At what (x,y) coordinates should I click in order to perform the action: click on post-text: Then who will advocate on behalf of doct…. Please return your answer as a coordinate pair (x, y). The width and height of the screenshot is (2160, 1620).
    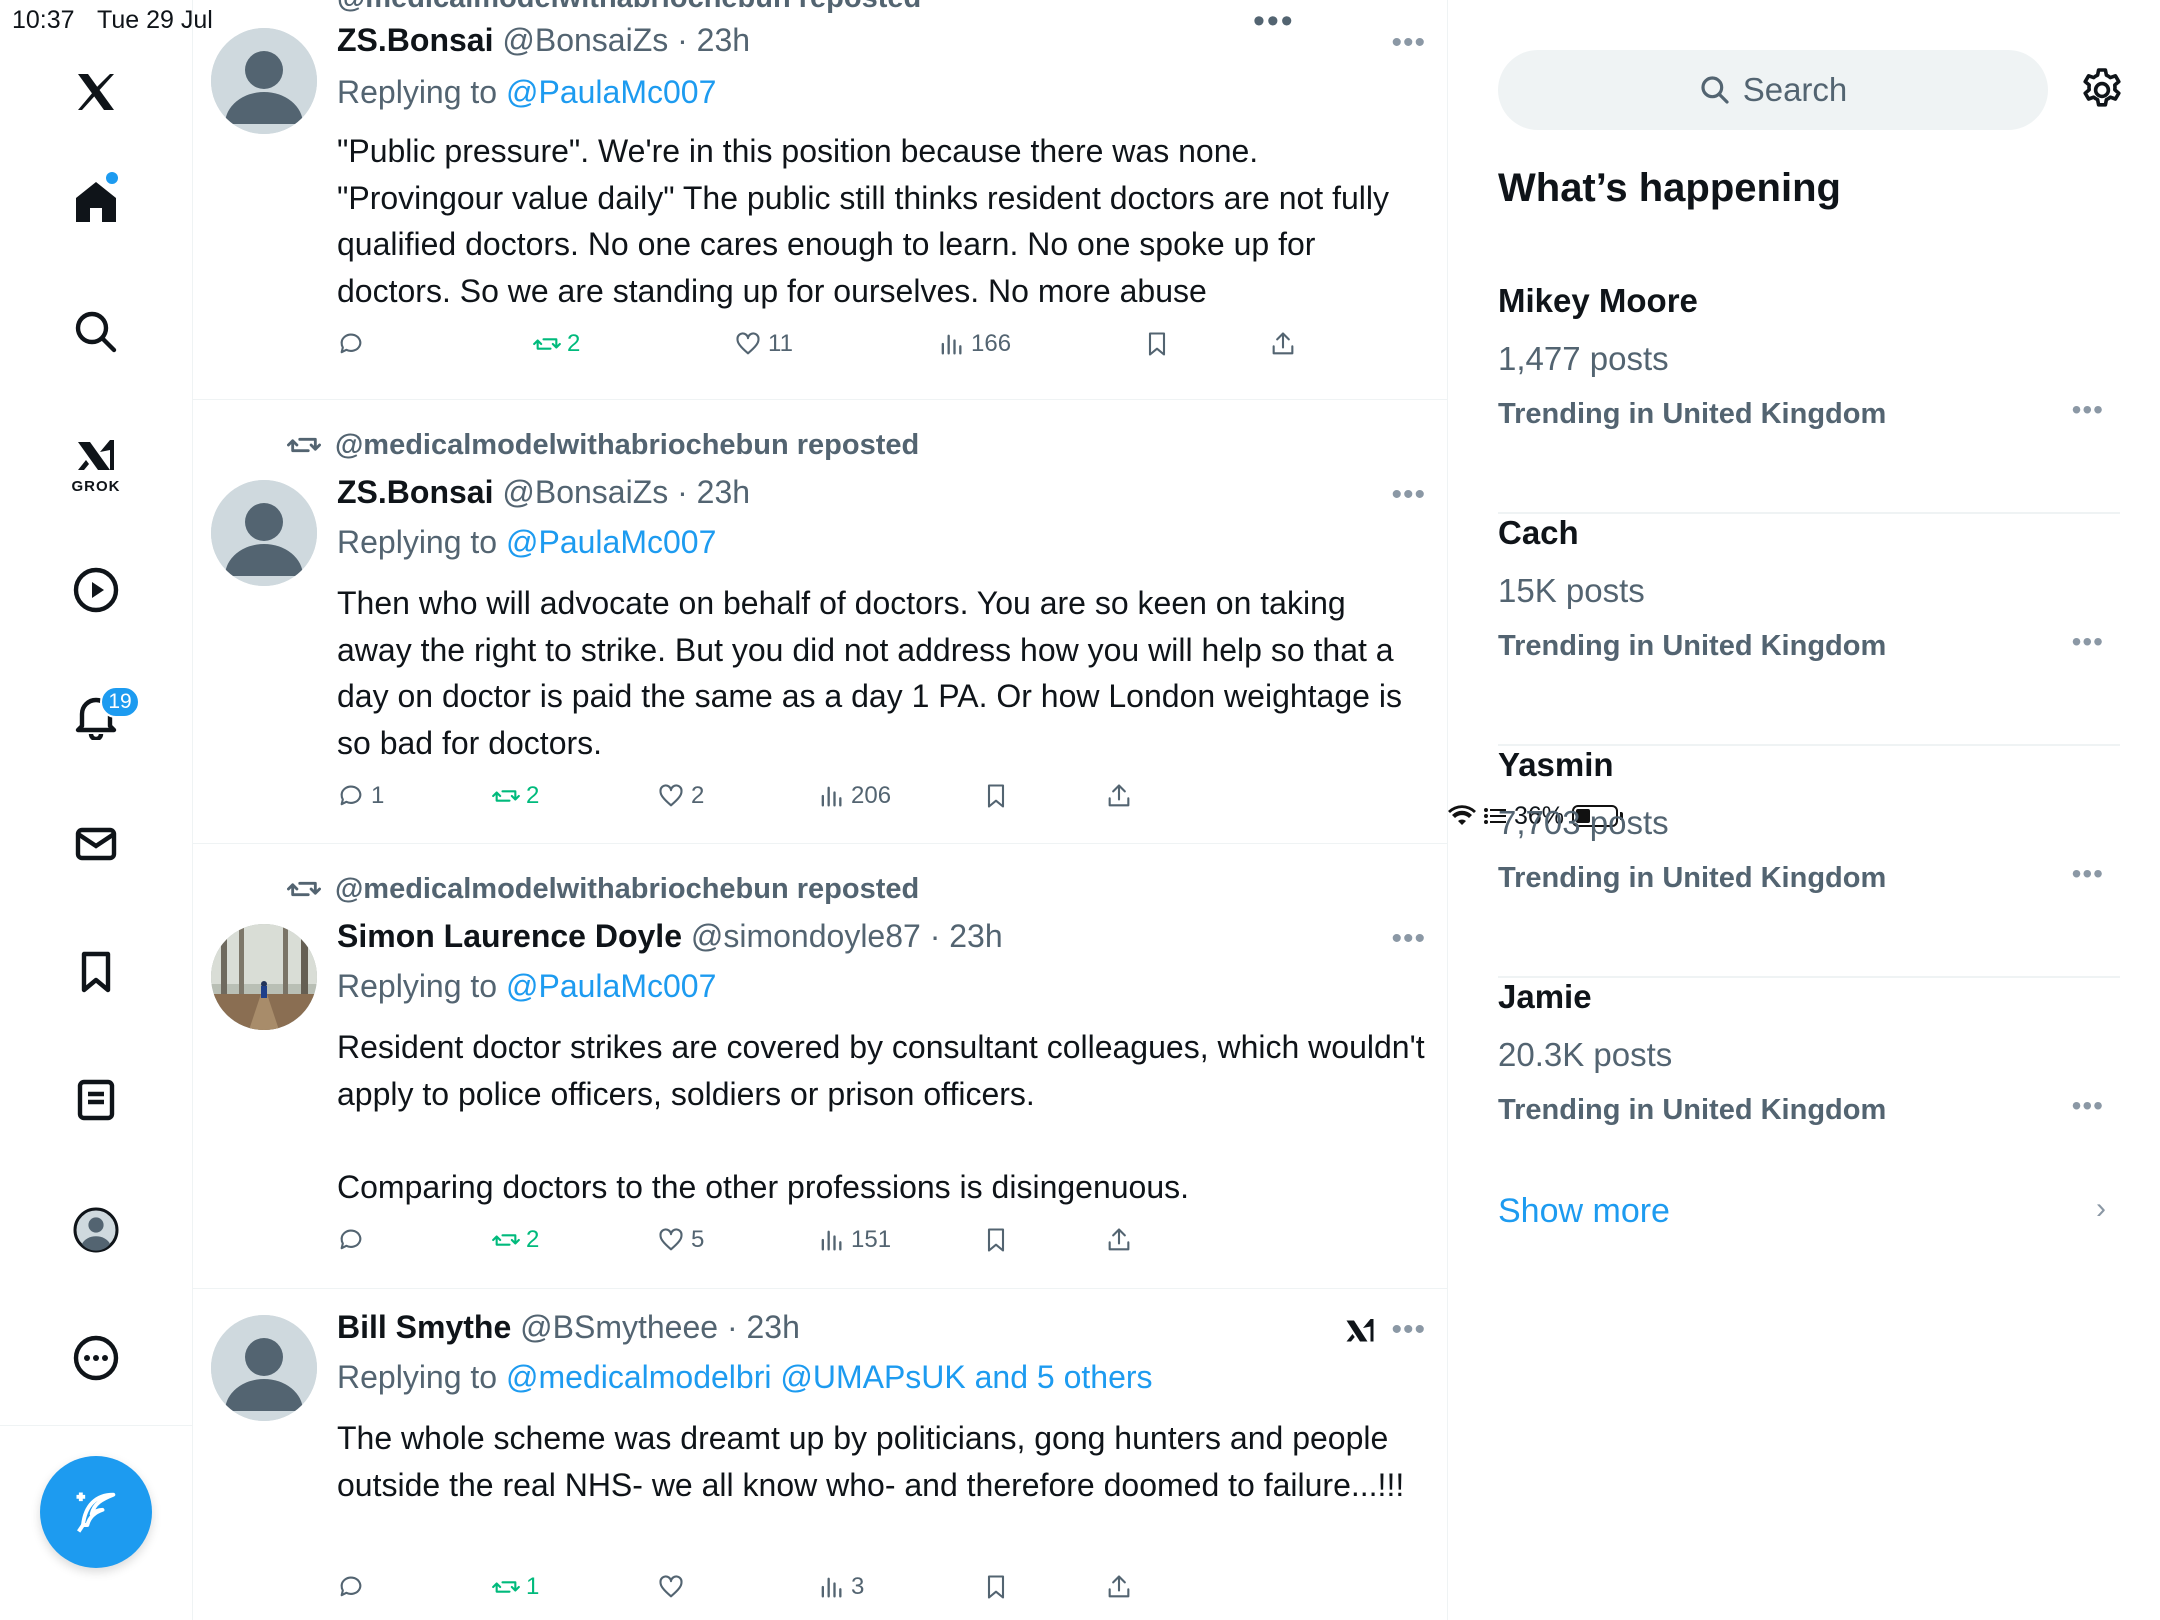
    Looking at the image, I should click on (882, 673).